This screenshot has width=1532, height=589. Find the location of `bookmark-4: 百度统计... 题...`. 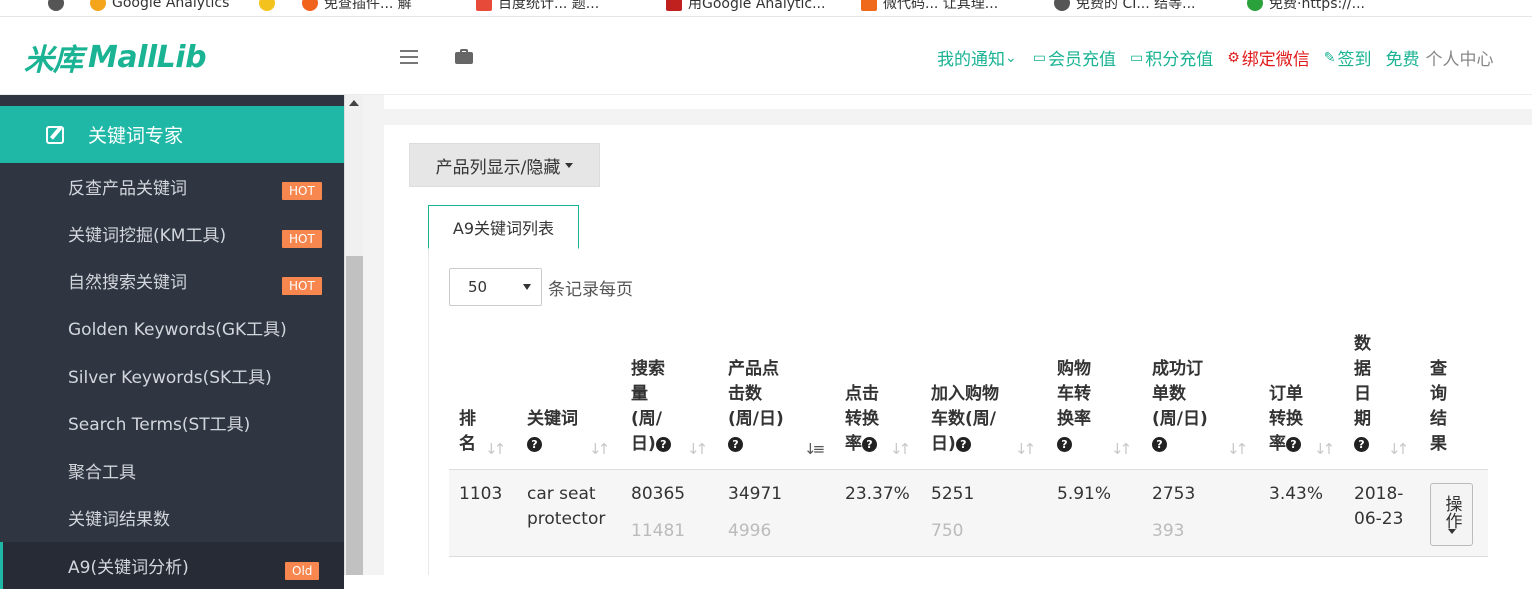

bookmark-4: 百度统计... 题... is located at coordinates (537, 6).